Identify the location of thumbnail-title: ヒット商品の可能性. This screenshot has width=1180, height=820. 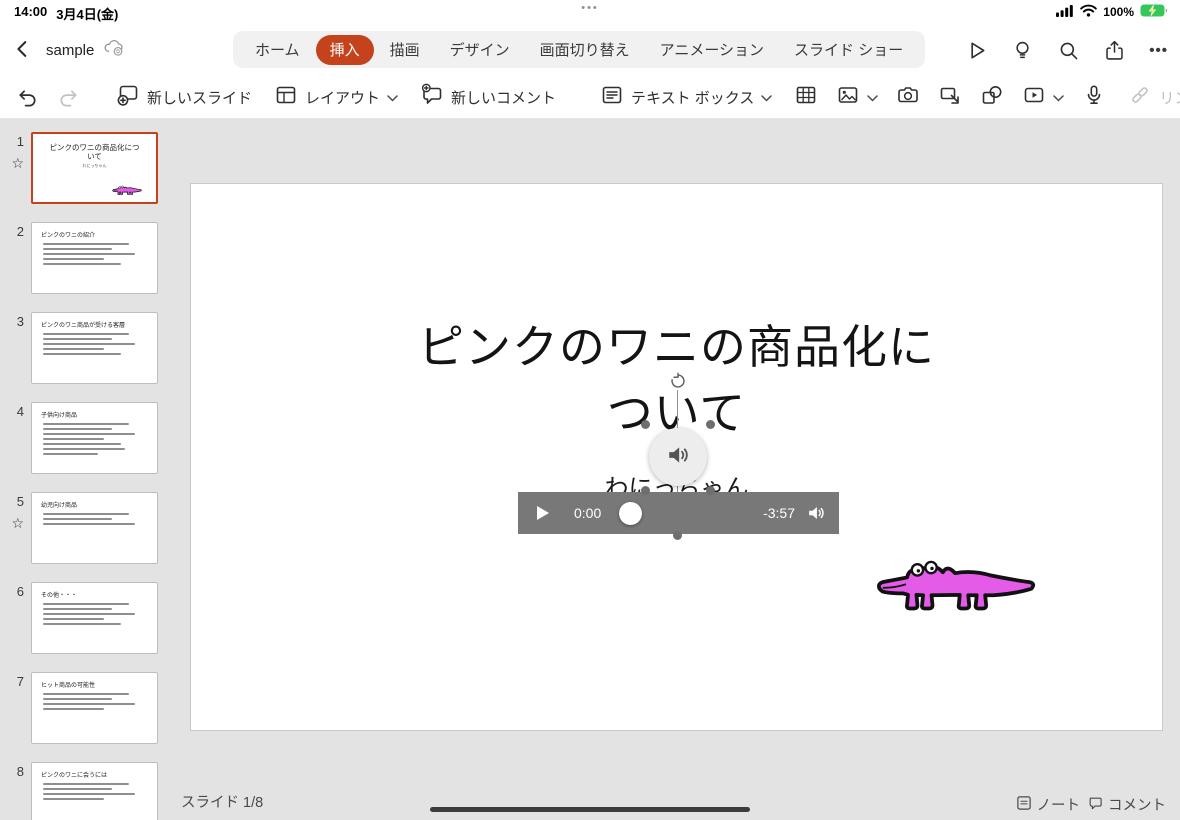
(68, 686).